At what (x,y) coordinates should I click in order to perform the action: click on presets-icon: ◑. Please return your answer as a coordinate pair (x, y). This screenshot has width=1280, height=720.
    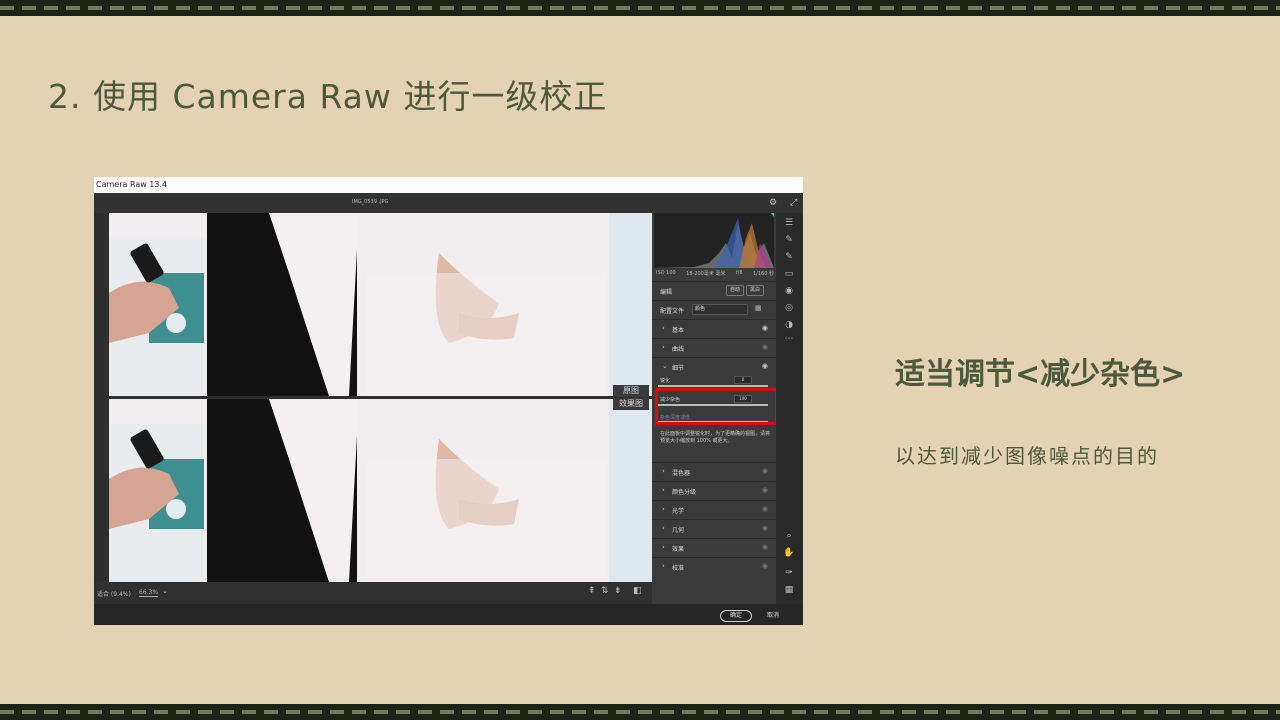
    Looking at the image, I should click on (789, 325).